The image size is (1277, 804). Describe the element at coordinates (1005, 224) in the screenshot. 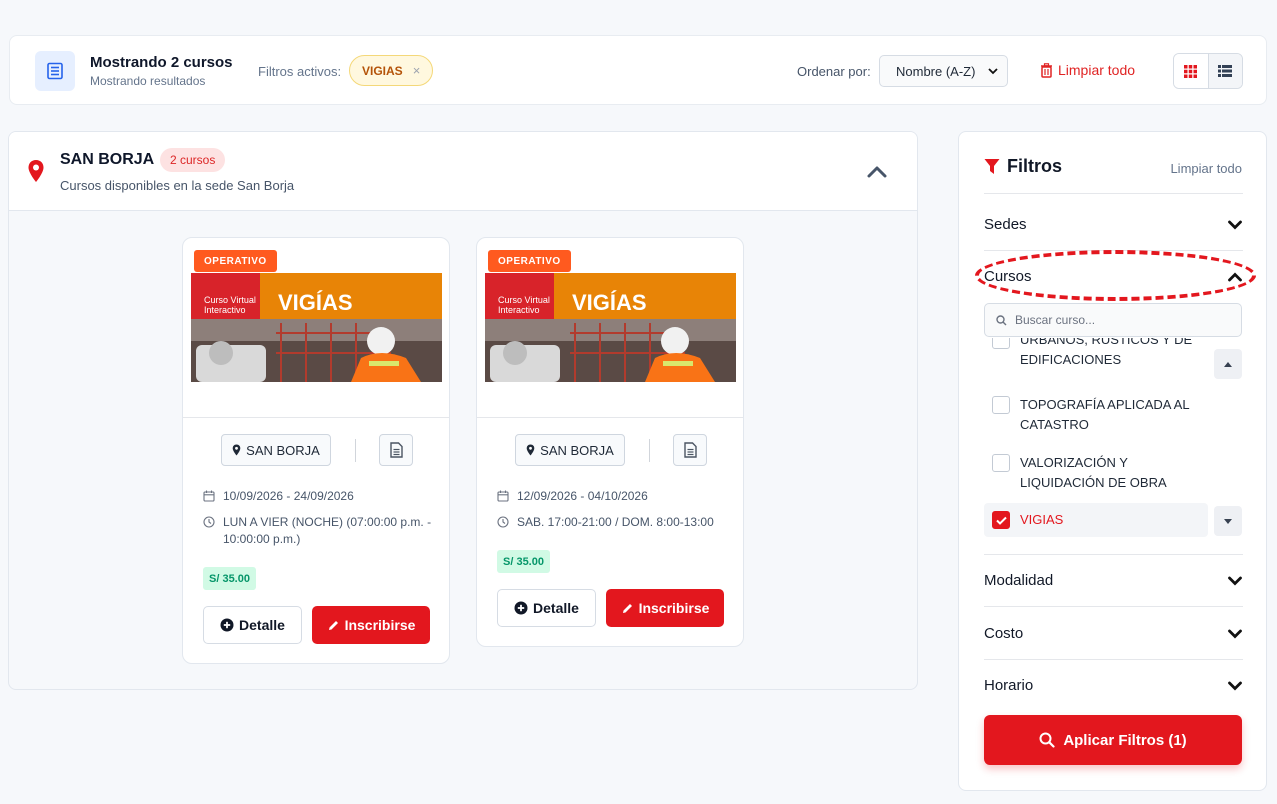

I see `section-label: Sedes` at that location.